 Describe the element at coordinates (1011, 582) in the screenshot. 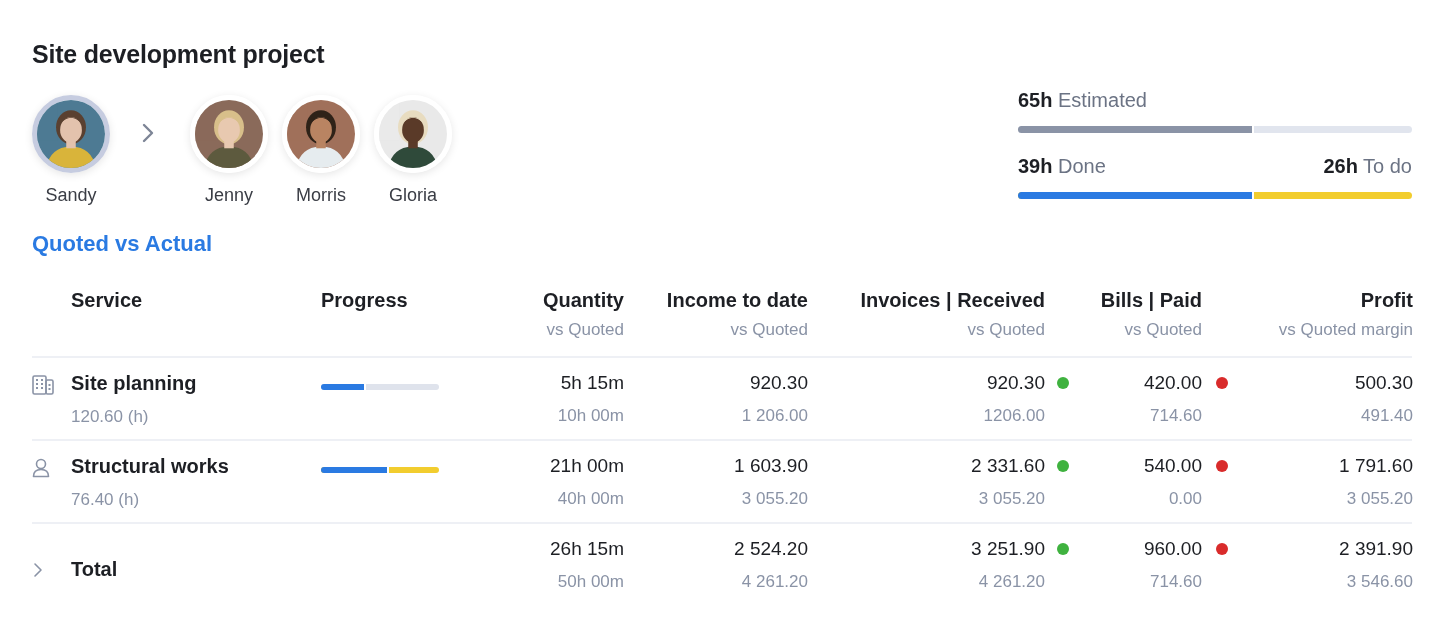

I see `invoices-quoted: 4 261.20` at that location.